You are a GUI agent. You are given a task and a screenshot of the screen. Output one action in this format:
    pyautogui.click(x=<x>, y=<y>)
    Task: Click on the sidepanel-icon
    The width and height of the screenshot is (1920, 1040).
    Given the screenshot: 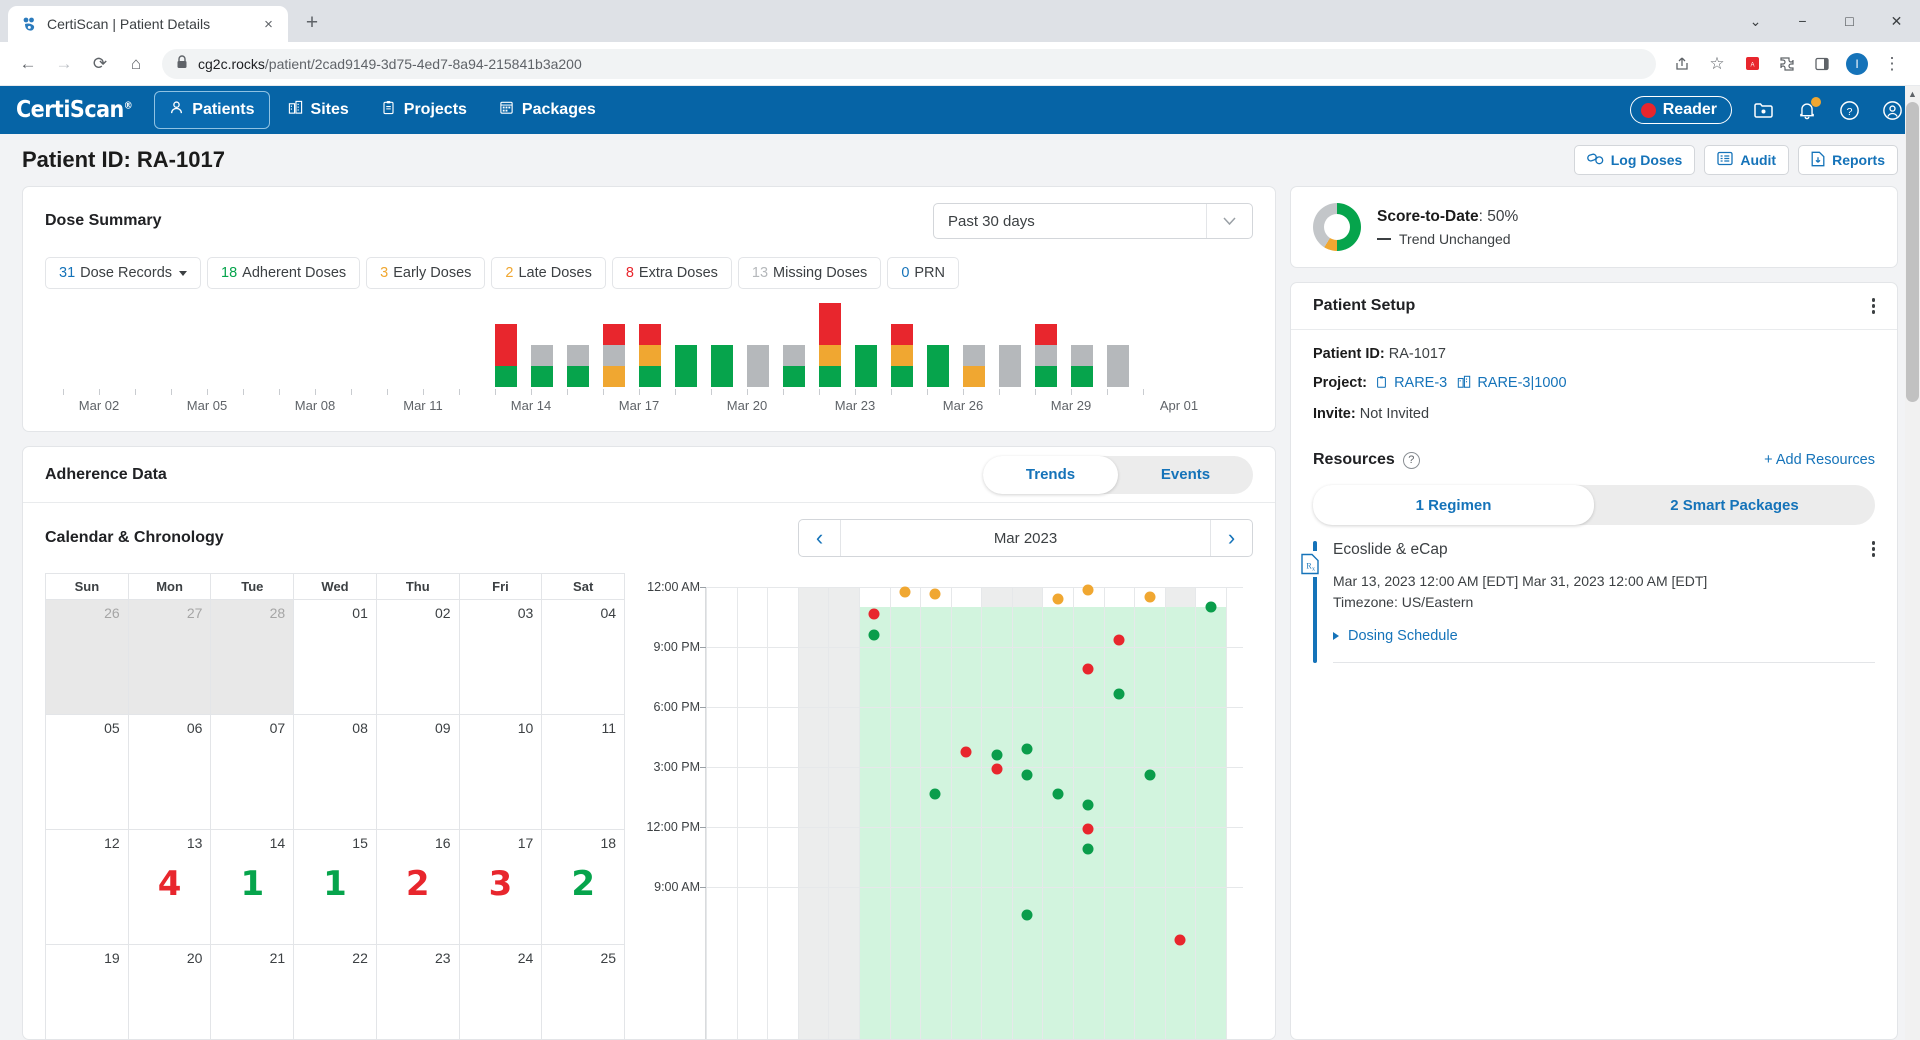 What is the action you would take?
    pyautogui.click(x=1822, y=64)
    